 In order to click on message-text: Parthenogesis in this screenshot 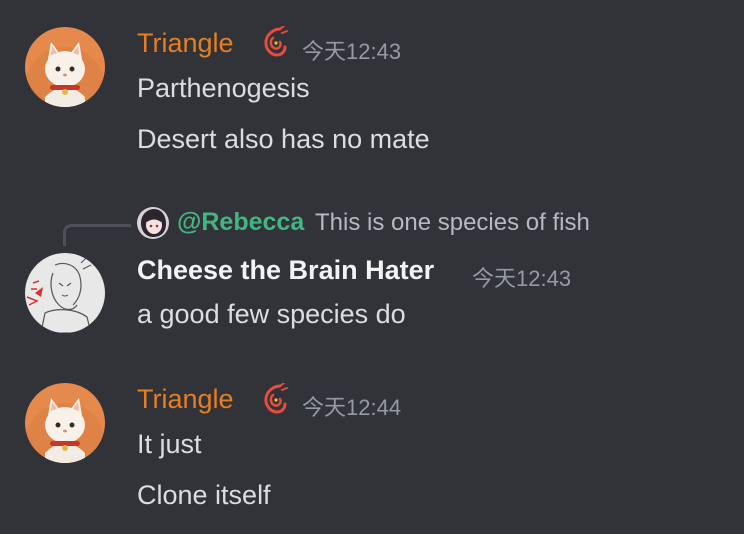, I will do `click(223, 88)`.